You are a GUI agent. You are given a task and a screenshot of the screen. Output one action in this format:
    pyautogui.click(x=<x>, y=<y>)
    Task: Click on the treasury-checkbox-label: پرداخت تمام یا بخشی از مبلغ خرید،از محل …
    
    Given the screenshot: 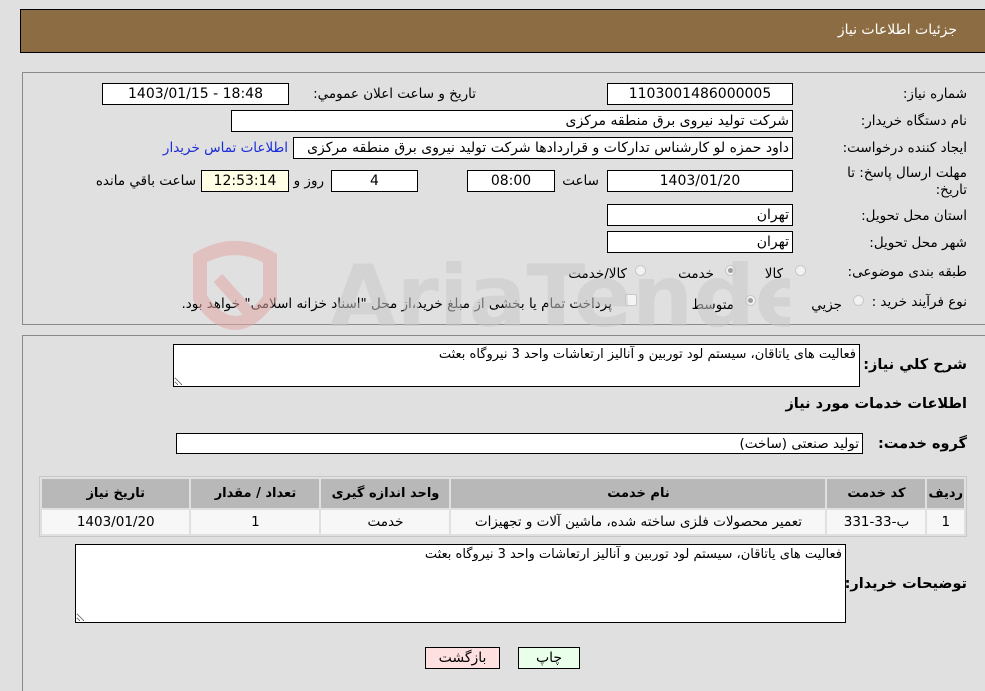 What is the action you would take?
    pyautogui.click(x=396, y=304)
    